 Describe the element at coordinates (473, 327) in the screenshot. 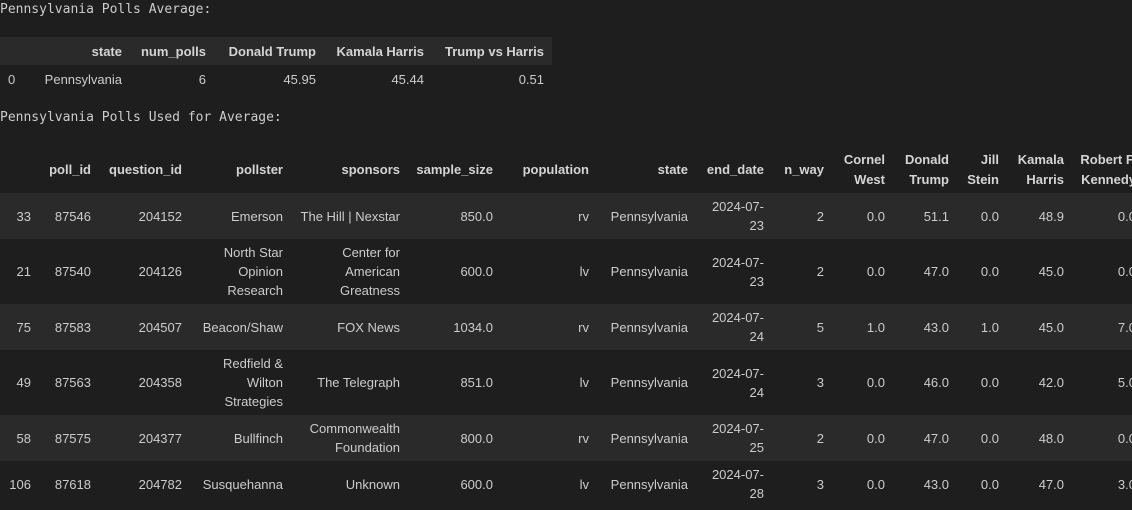

I see `cell-sample-size: 1034.0` at that location.